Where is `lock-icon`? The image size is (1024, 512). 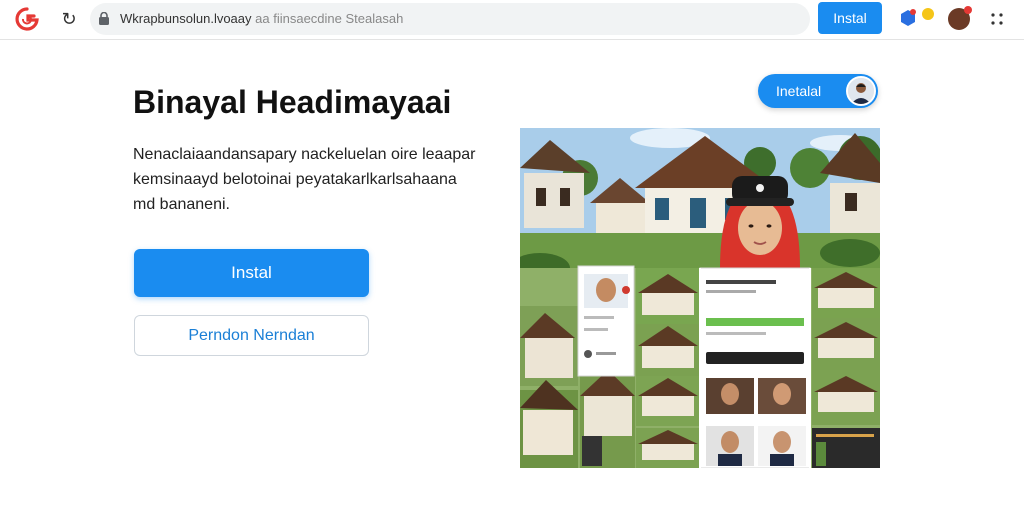 lock-icon is located at coordinates (104, 18).